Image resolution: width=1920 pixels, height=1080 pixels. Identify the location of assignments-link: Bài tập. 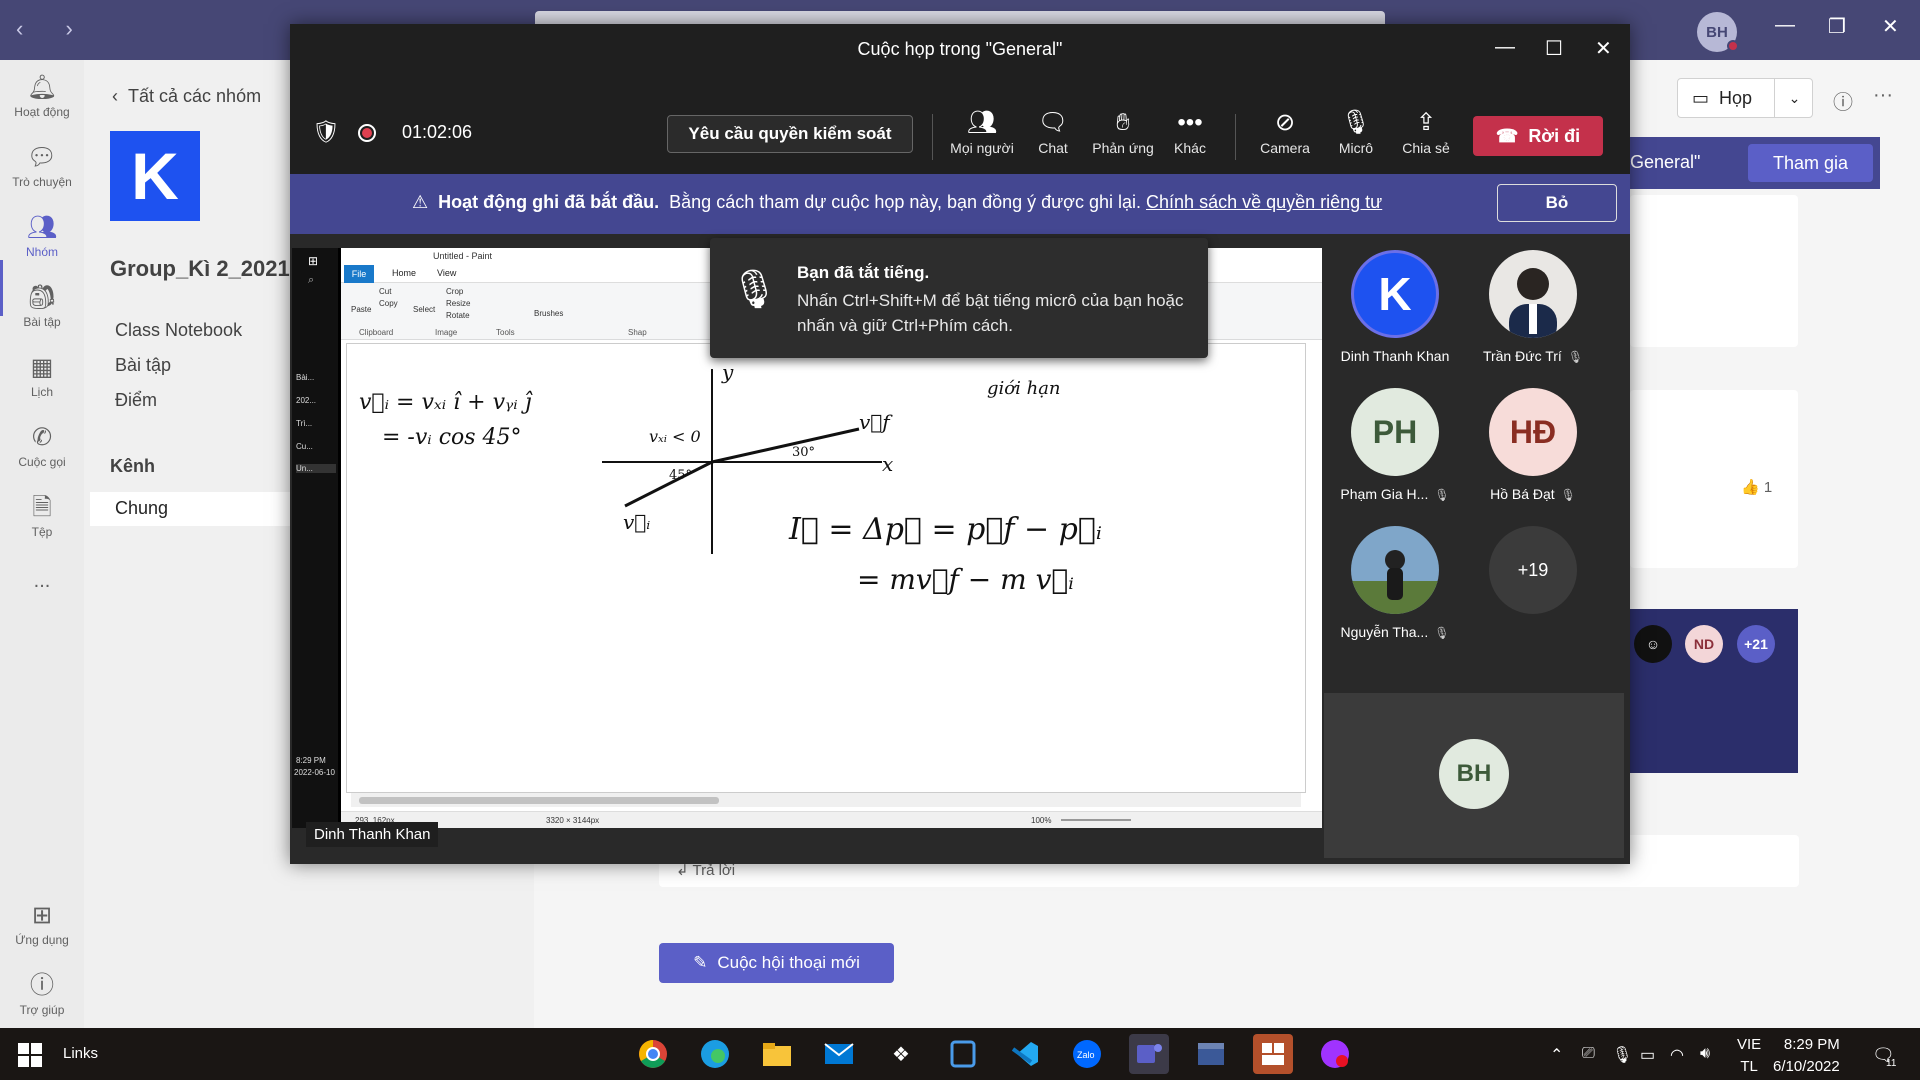
(143, 365).